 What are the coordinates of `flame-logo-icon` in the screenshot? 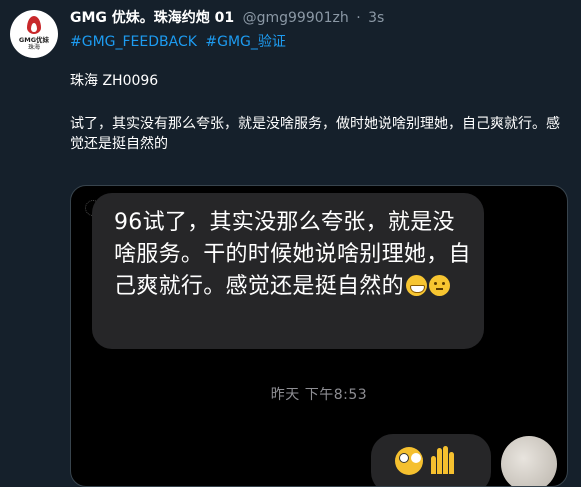 It's located at (34, 25).